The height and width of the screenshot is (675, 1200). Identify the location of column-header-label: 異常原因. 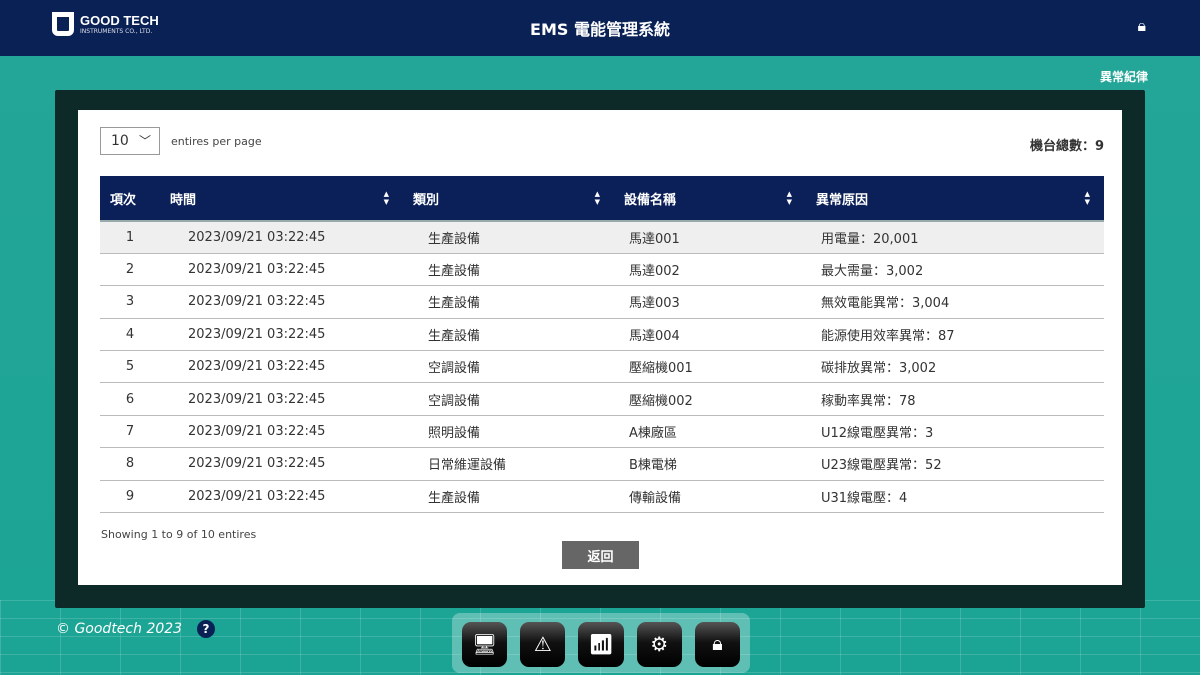
(842, 200).